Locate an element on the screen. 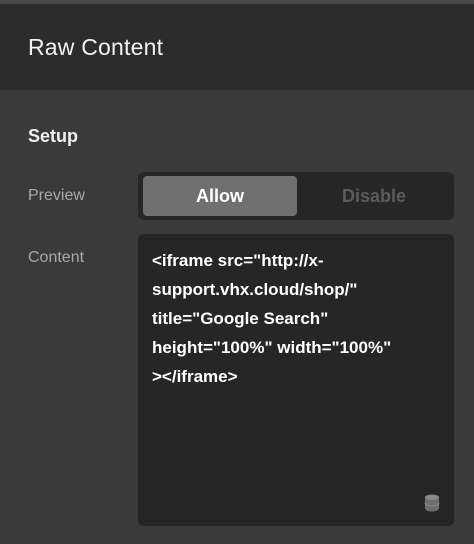 Image resolution: width=474 pixels, height=544 pixels. code-line: support.vhx.cloud/shop/" is located at coordinates (255, 289).